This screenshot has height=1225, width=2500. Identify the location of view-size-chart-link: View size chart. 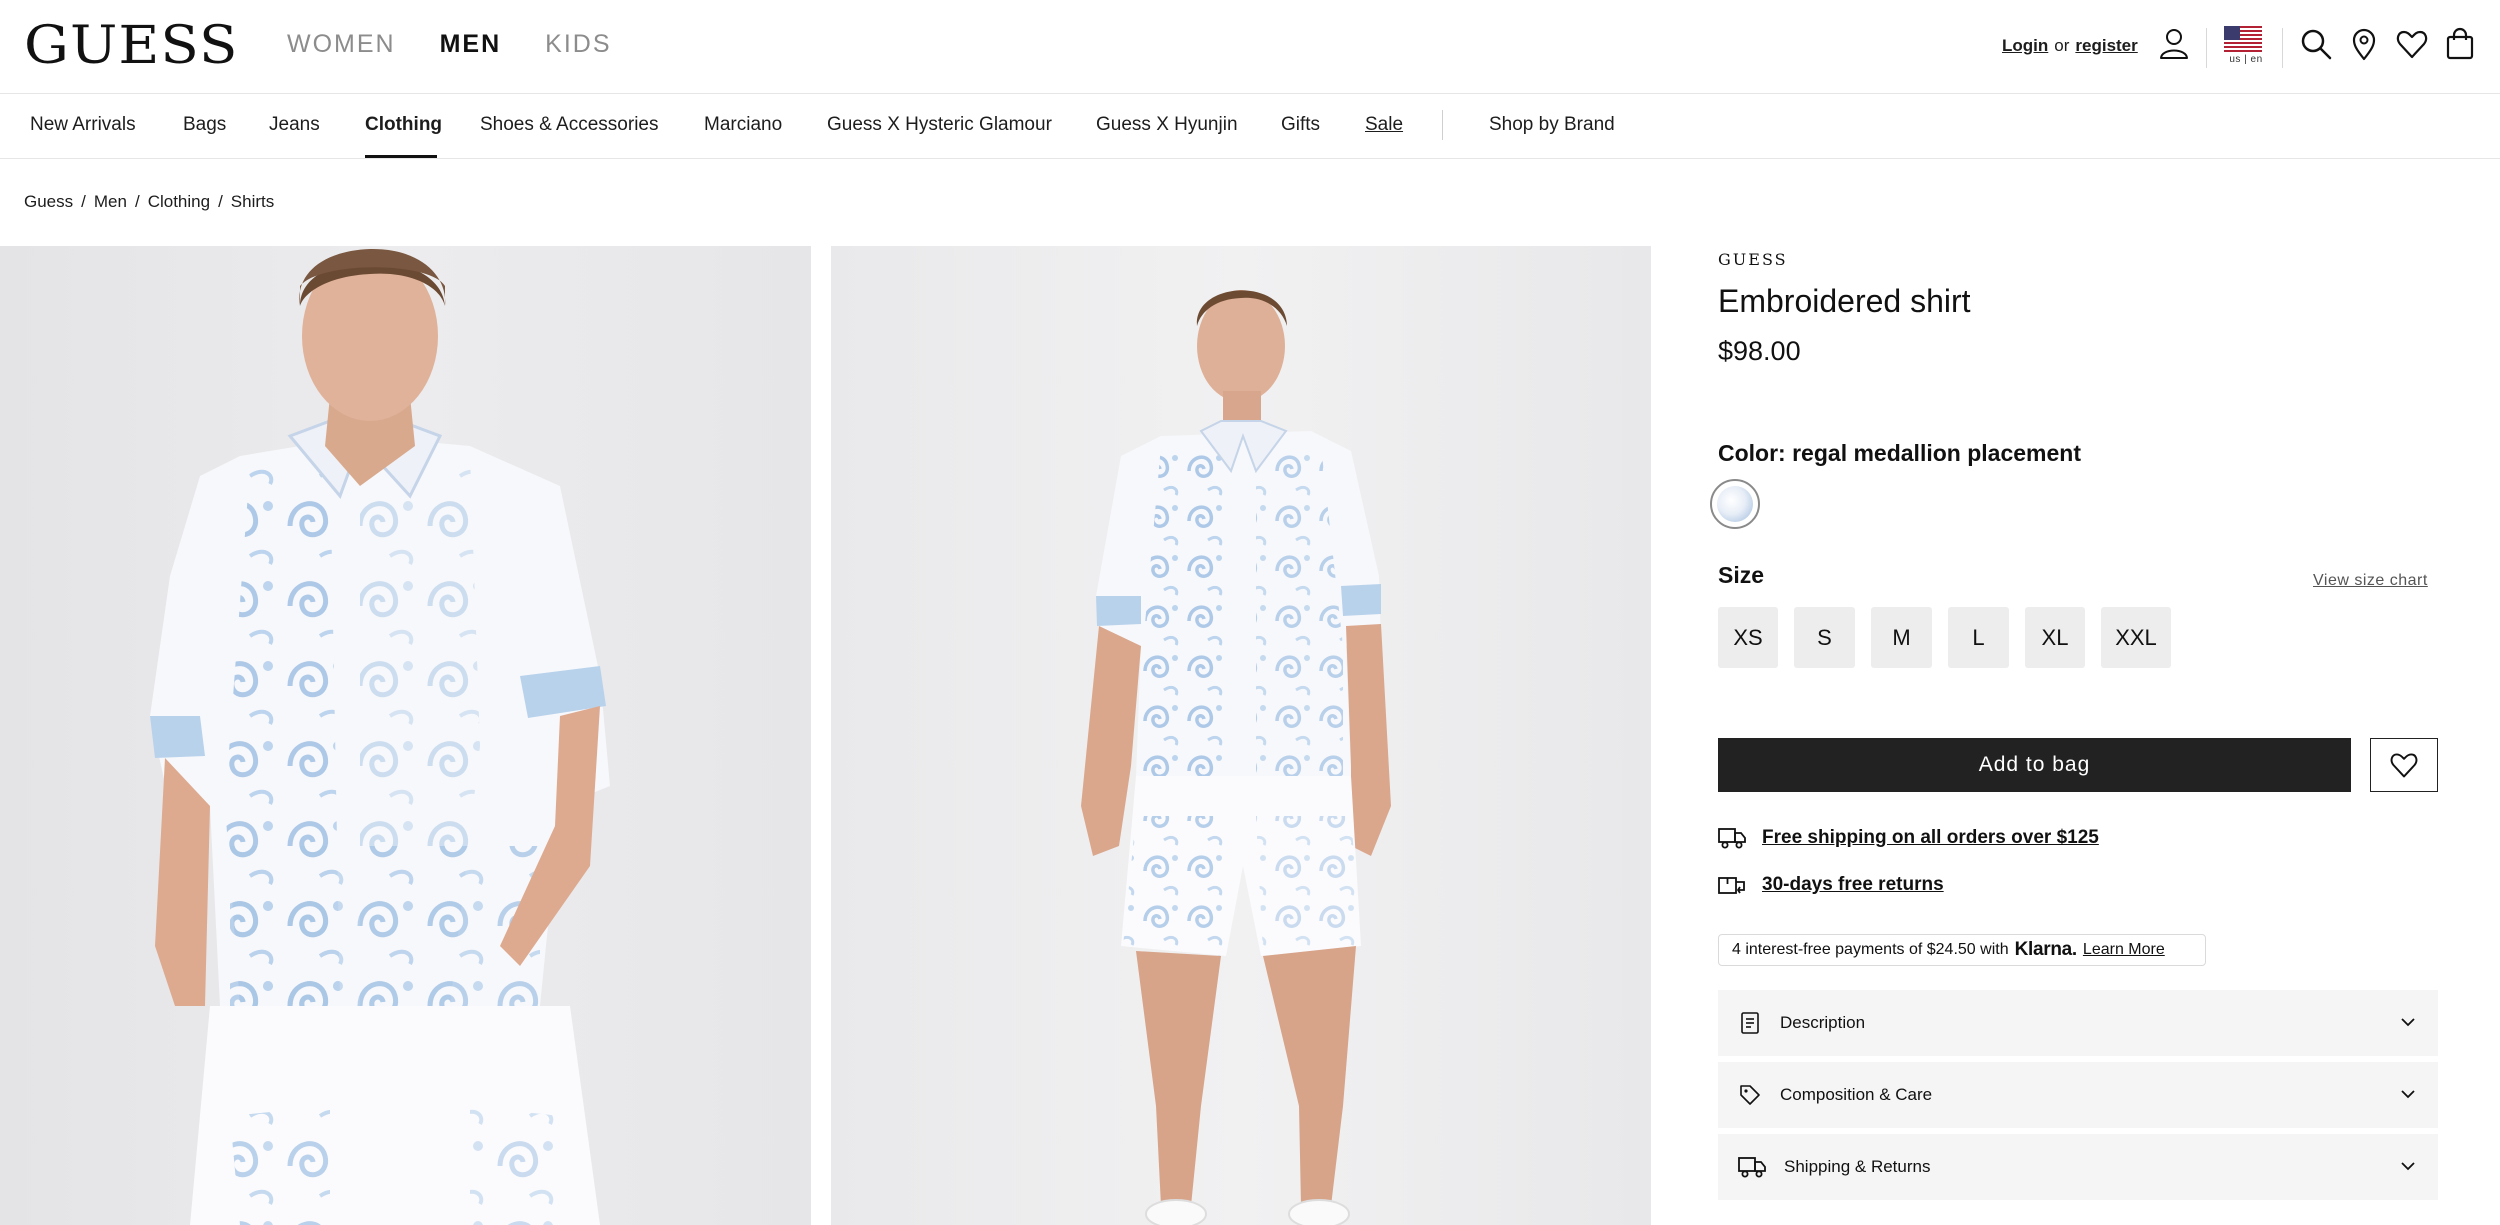
(2370, 581).